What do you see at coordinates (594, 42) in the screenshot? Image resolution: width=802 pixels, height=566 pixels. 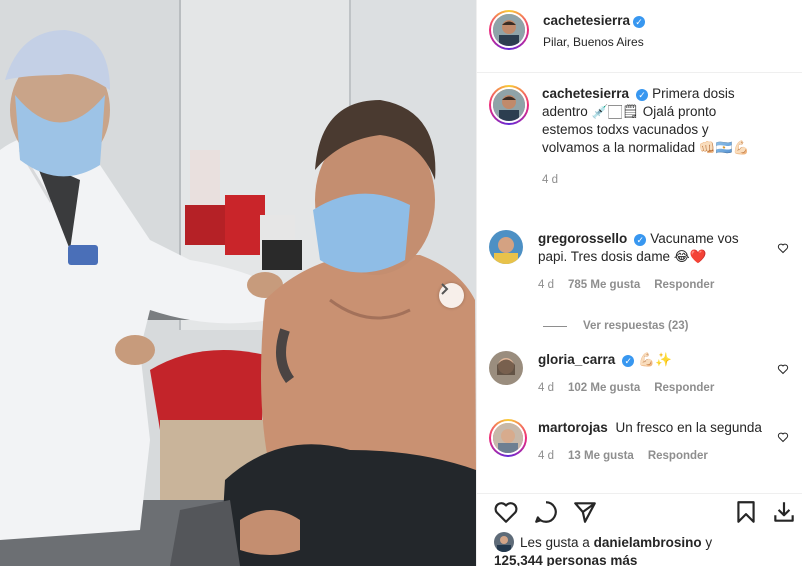 I see `post-location: Pilar, Buenos Aires` at bounding box center [594, 42].